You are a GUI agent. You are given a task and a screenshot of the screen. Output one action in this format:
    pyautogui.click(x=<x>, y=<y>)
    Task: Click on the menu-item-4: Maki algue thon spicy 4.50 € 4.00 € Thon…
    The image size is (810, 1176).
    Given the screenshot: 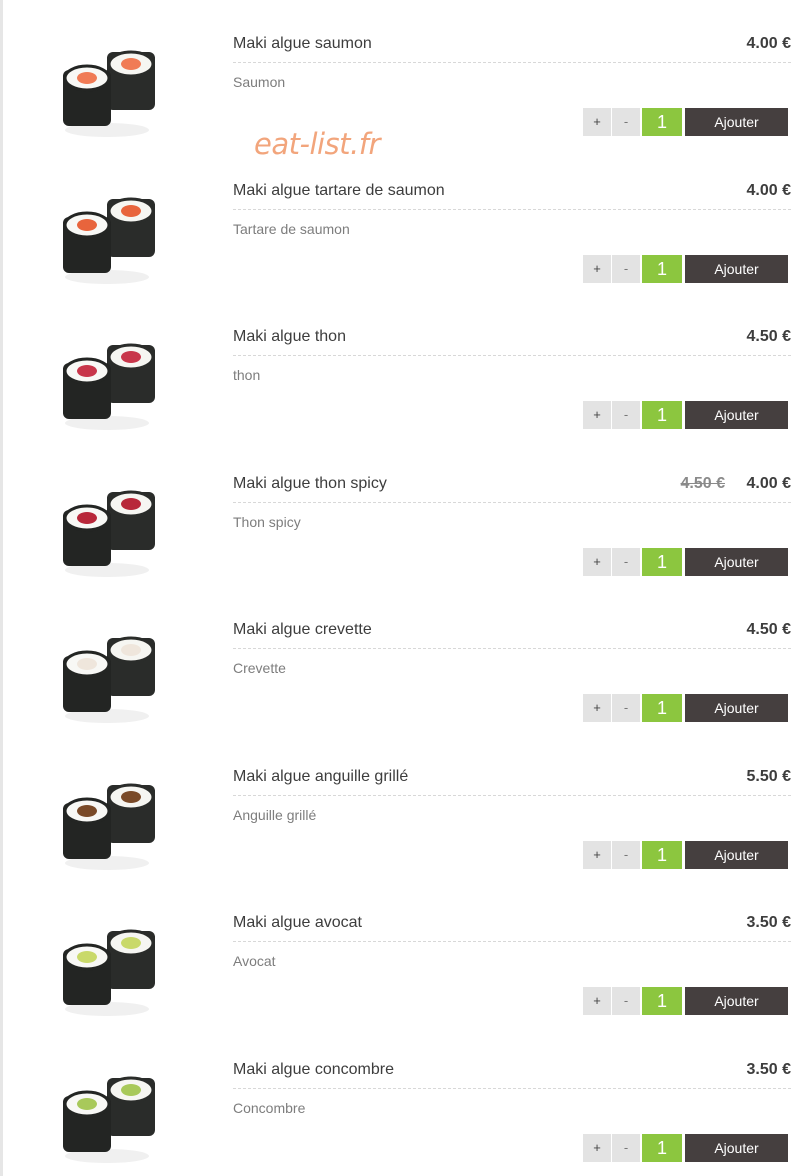 What is the action you would take?
    pyautogui.click(x=405, y=513)
    